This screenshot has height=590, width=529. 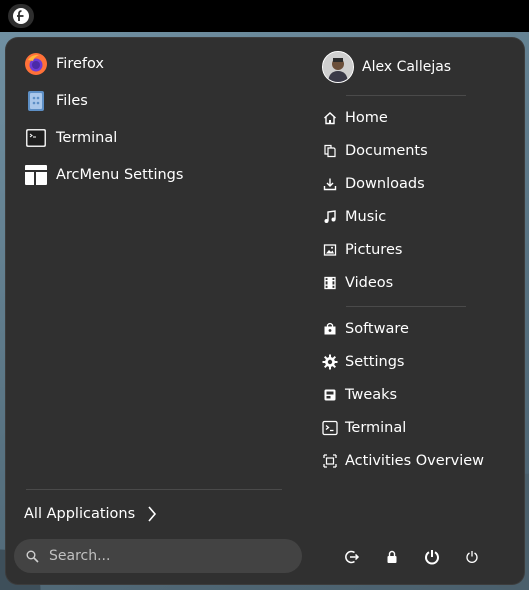 I want to click on files-icon, so click(x=36, y=101).